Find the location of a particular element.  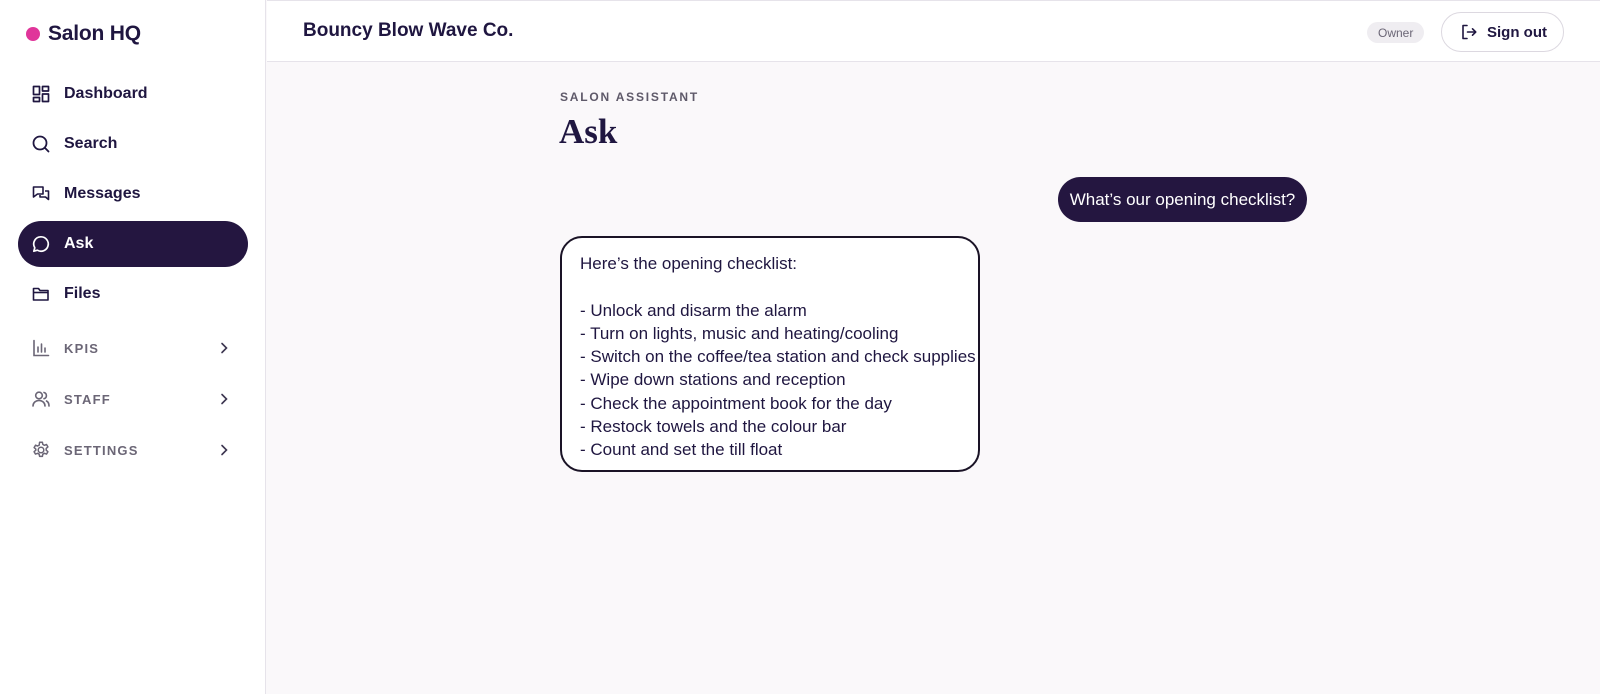

page-title: Ask is located at coordinates (588, 131).